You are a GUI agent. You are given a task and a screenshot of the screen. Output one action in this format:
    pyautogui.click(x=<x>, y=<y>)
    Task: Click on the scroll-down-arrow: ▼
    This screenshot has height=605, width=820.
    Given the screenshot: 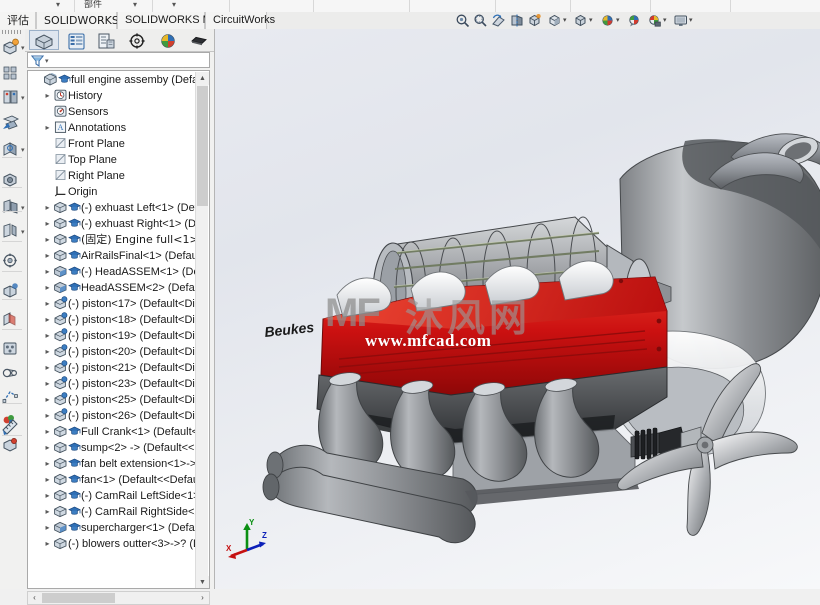 What is the action you would take?
    pyautogui.click(x=202, y=582)
    